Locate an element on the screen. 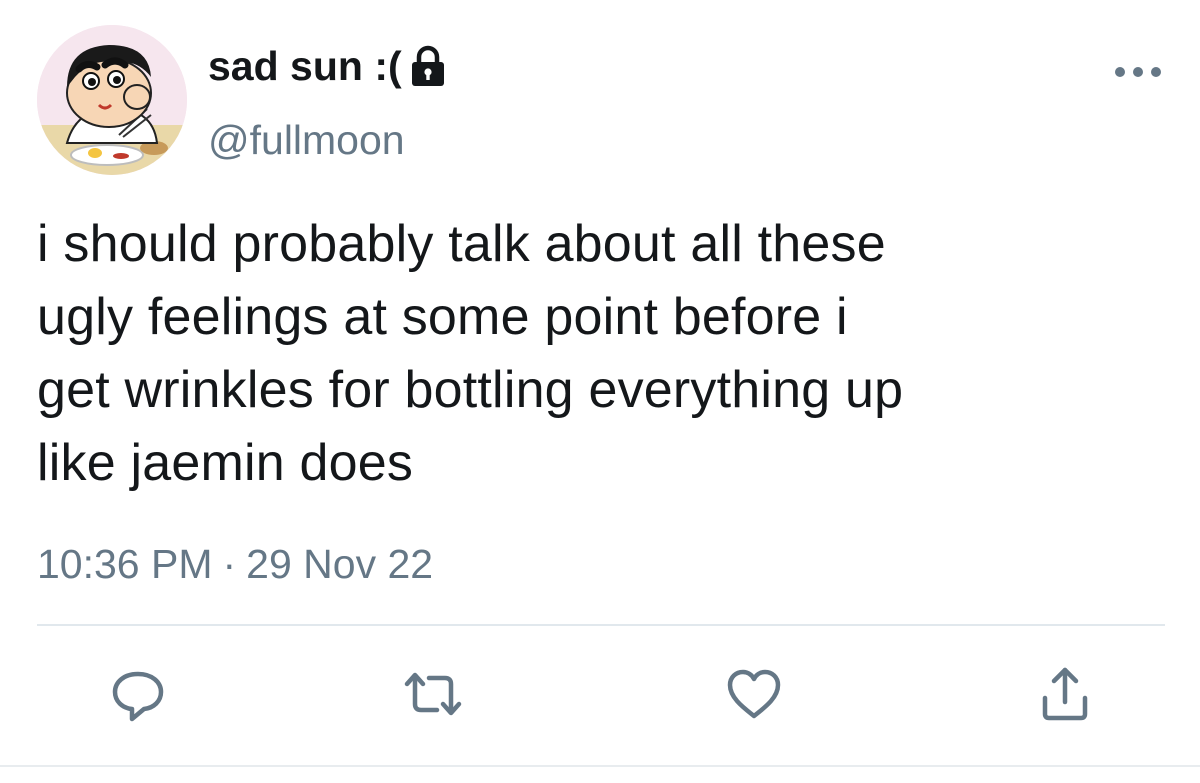 The width and height of the screenshot is (1200, 783). heart-icon is located at coordinates (754, 694).